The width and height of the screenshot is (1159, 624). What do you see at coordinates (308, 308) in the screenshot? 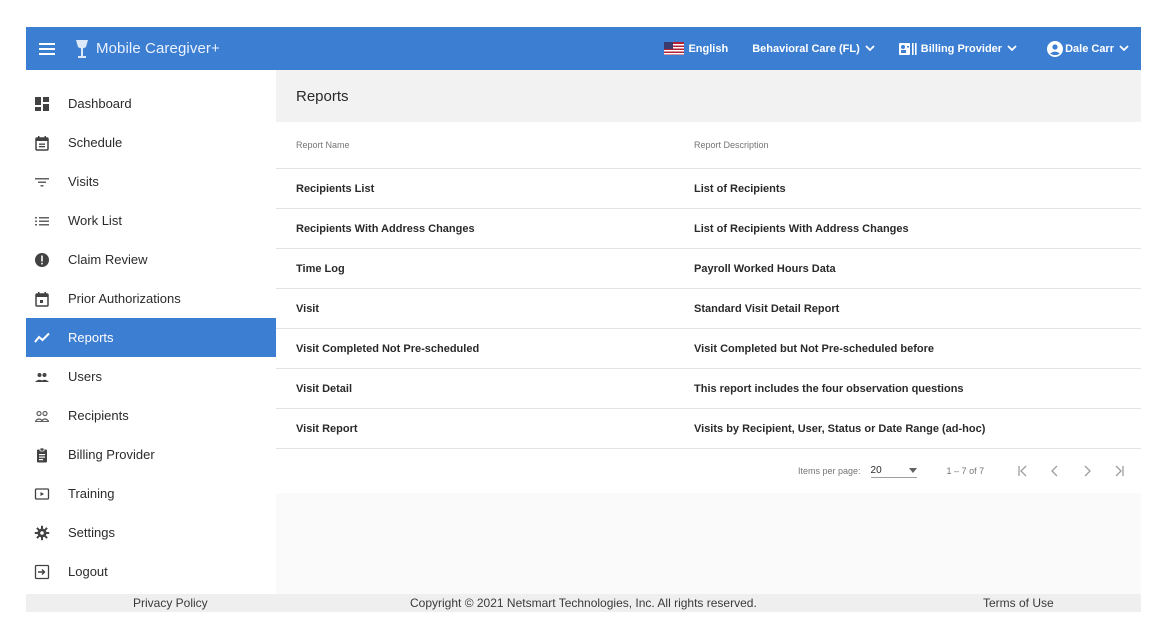
I see `report-name: Visit` at bounding box center [308, 308].